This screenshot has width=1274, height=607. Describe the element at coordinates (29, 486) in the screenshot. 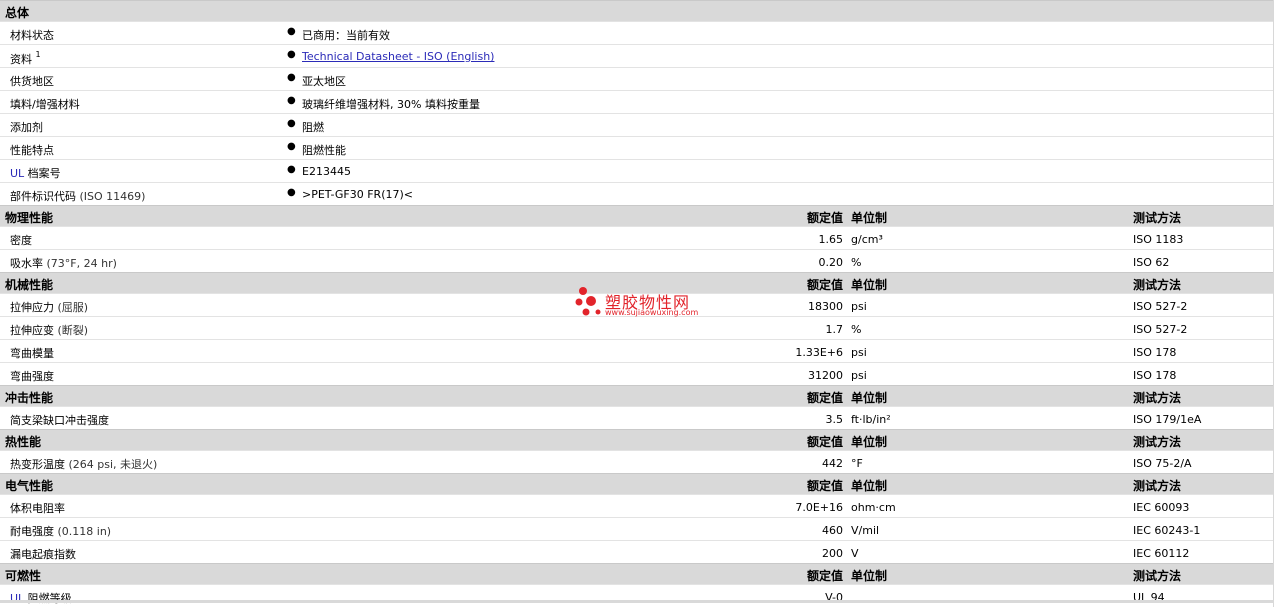

I see `section-title: 电气性能` at that location.